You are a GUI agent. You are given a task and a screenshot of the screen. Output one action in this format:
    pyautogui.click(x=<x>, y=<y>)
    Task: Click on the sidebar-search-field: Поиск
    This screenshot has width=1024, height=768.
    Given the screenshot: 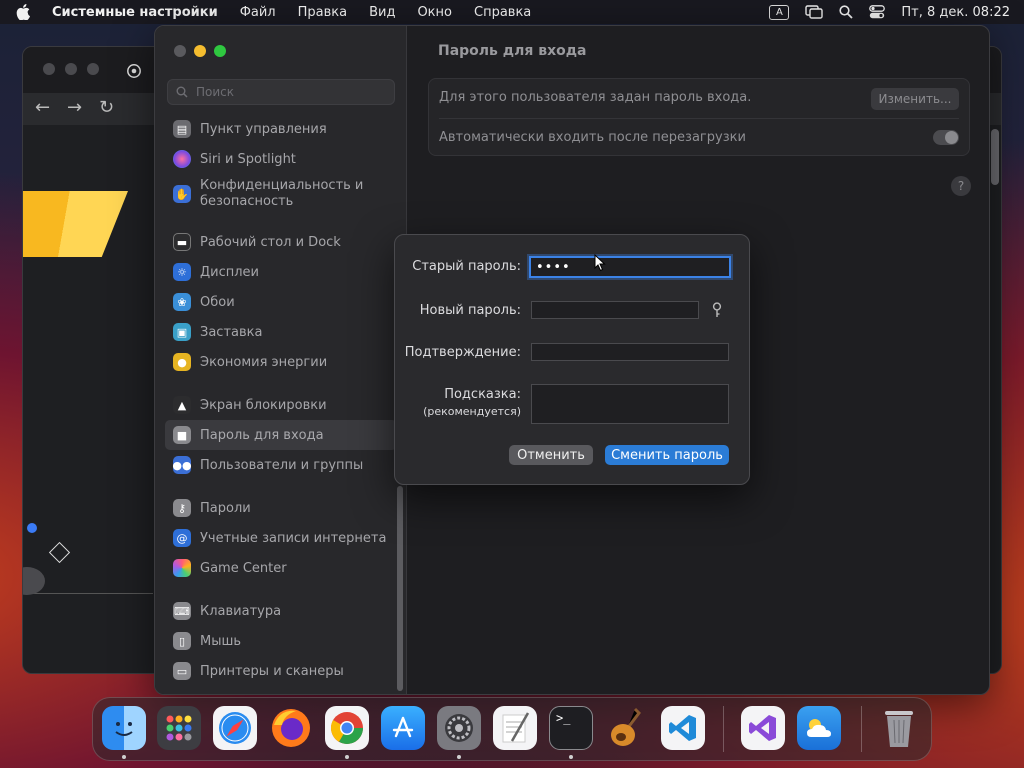 What is the action you would take?
    pyautogui.click(x=281, y=92)
    